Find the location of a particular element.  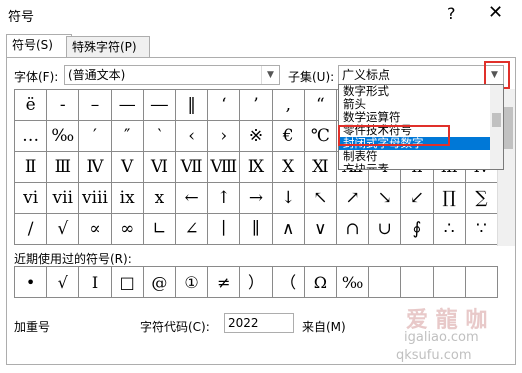

symbol-cell: ― is located at coordinates (159, 105).